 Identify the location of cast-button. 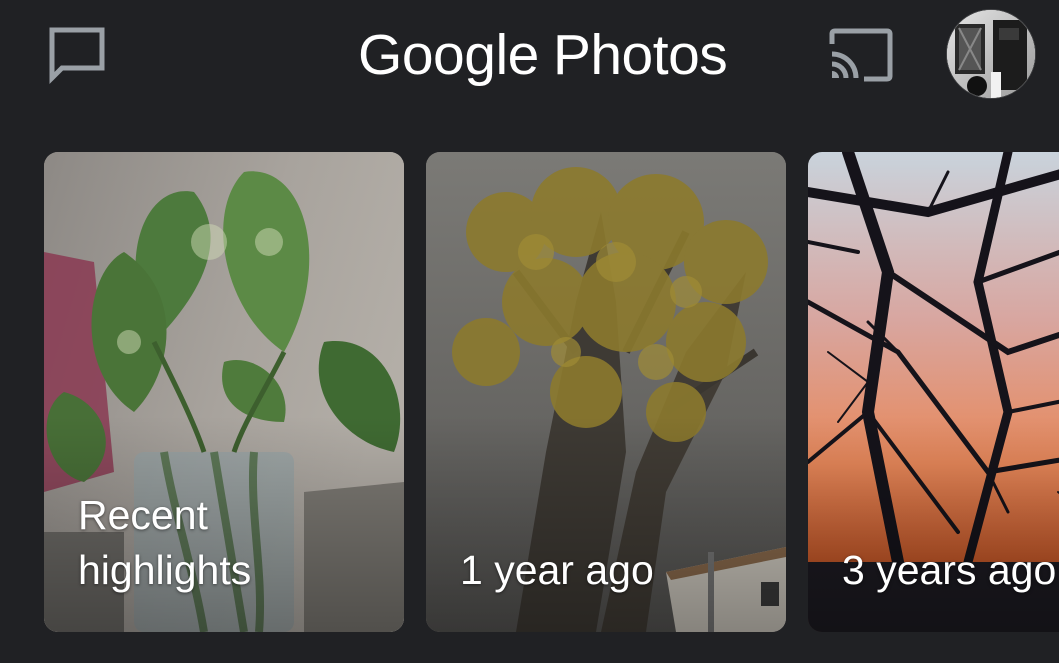
(861, 55).